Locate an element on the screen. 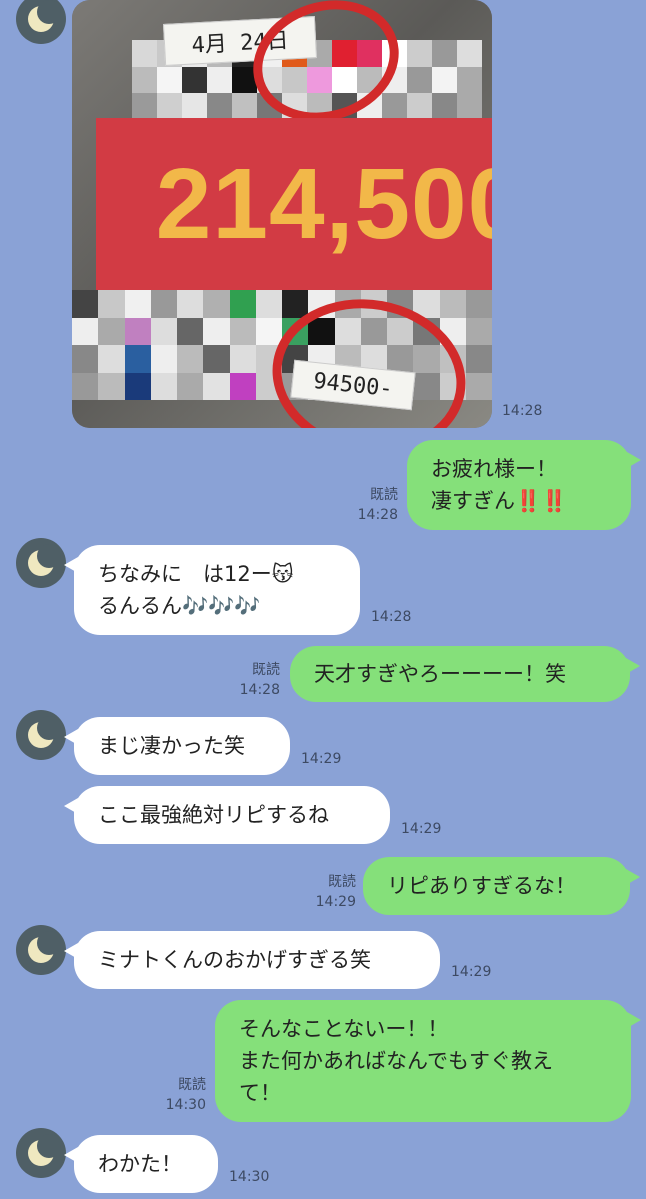  message-text: ミナトくんのおかげすぎる笑 is located at coordinates (234, 960).